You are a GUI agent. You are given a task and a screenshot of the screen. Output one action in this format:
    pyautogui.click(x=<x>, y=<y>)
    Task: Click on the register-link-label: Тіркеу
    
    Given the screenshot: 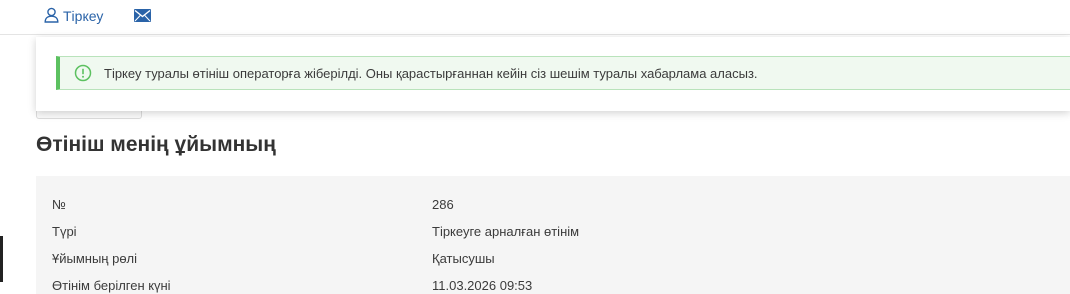 What is the action you would take?
    pyautogui.click(x=83, y=16)
    